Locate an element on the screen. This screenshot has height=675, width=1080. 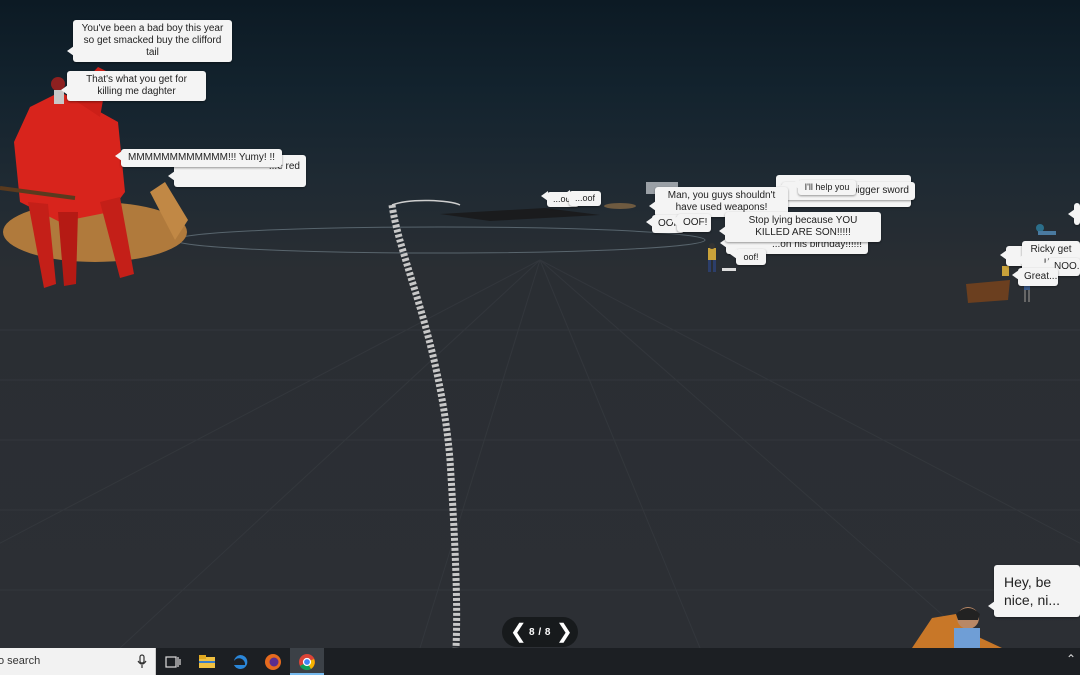
microphone-icon is located at coordinates (142, 661).